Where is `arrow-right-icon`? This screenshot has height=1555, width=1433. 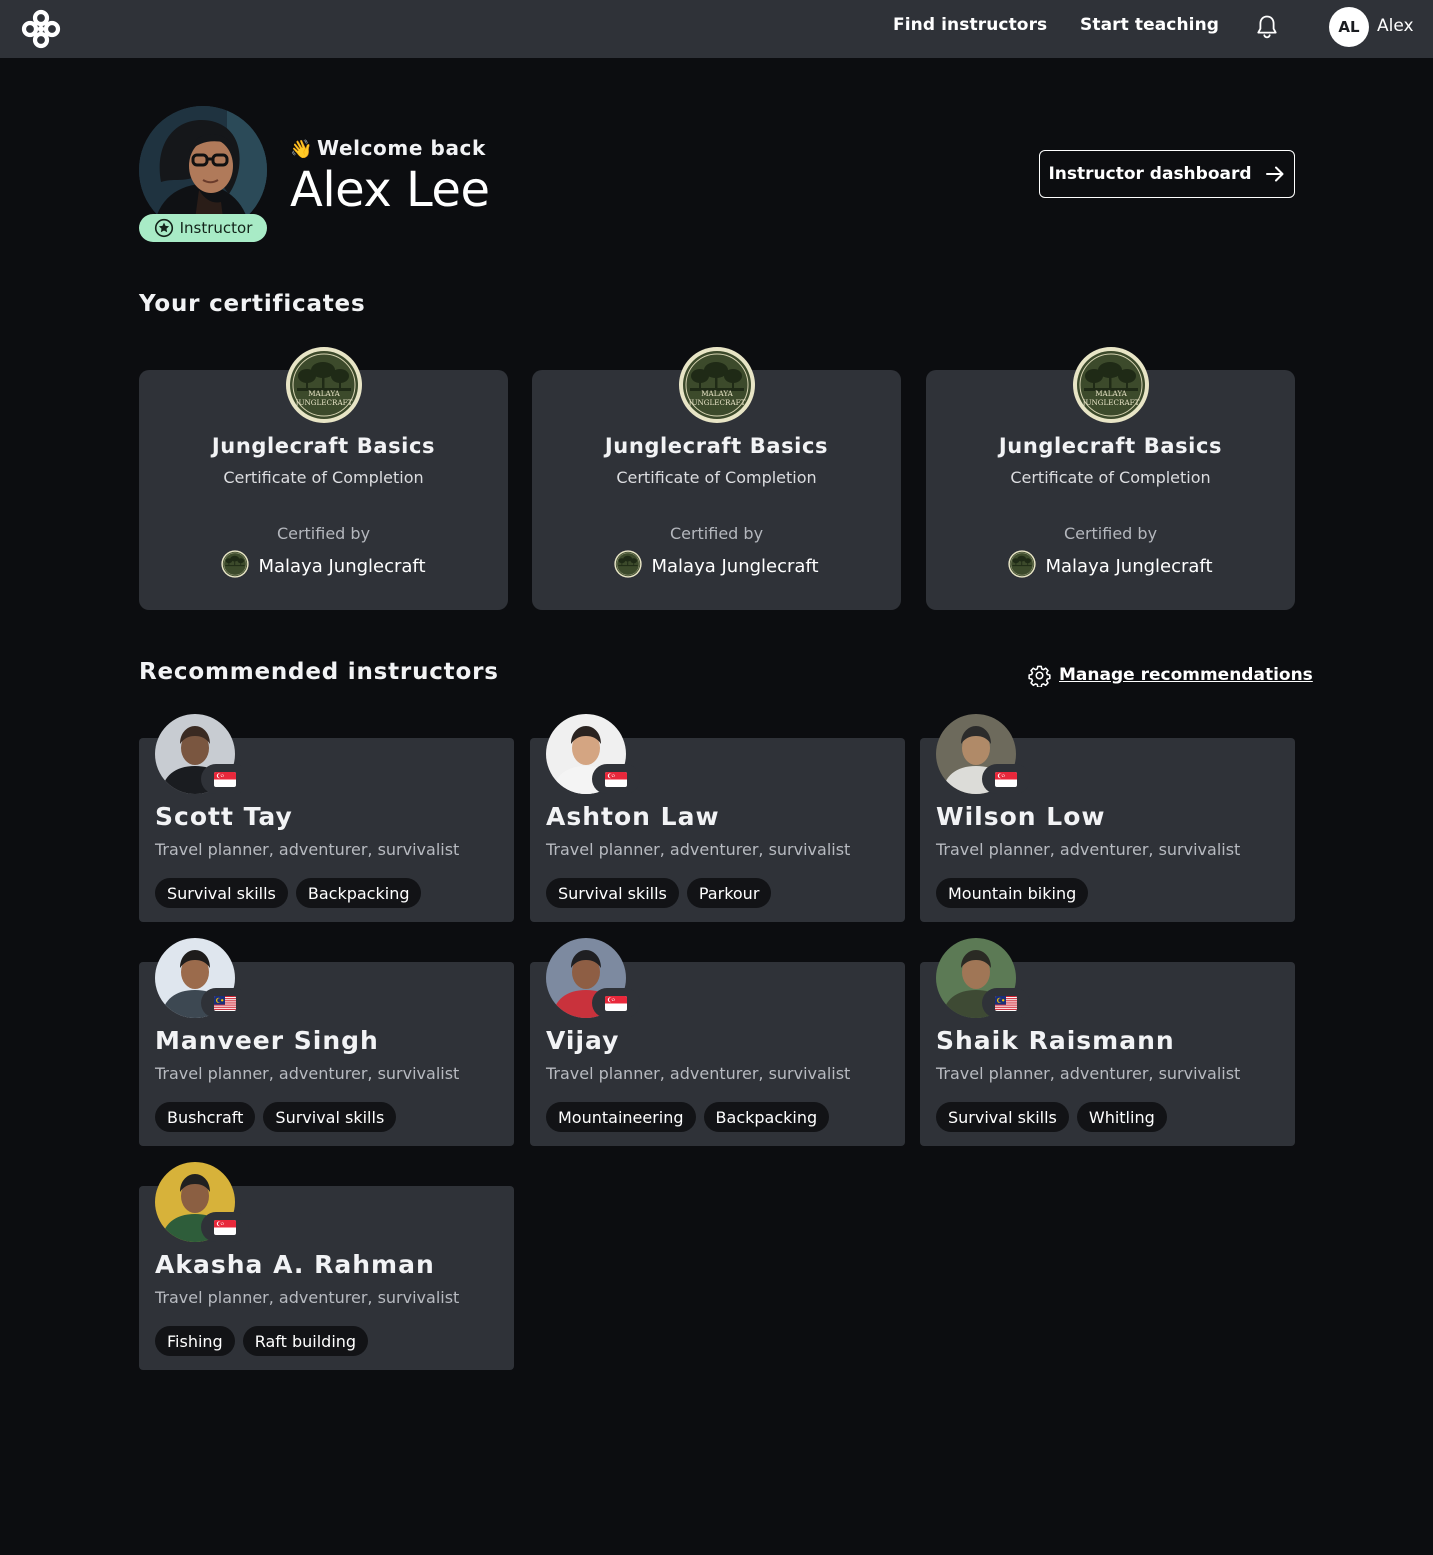 arrow-right-icon is located at coordinates (1274, 174).